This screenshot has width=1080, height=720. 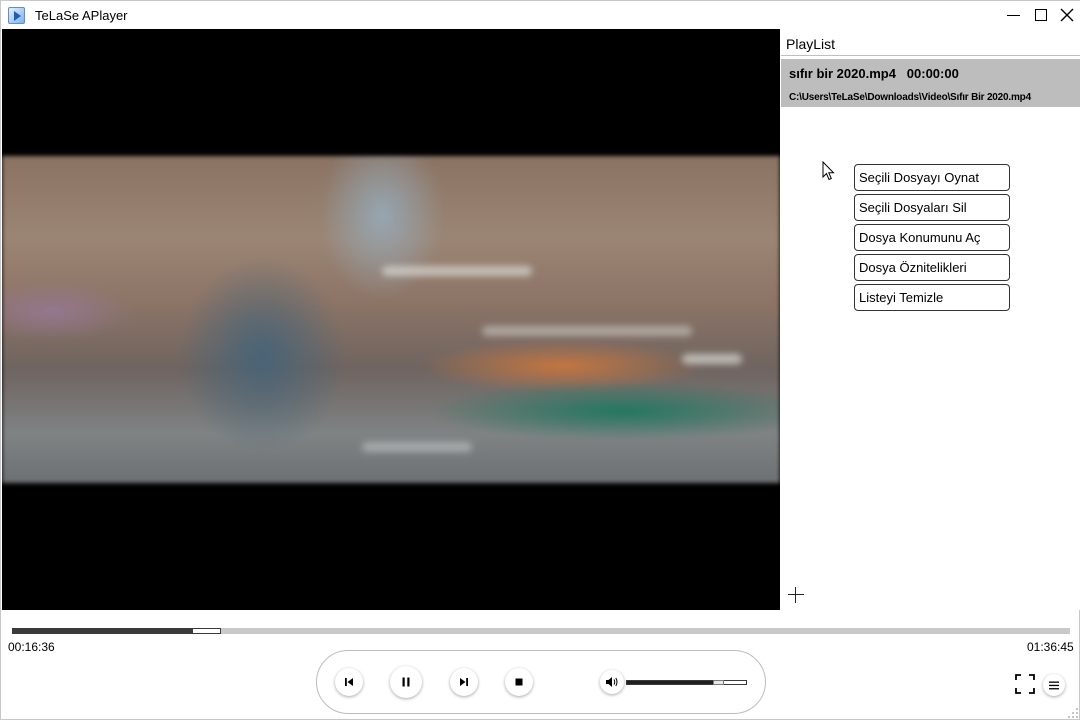 I want to click on stop-button, so click(x=519, y=682).